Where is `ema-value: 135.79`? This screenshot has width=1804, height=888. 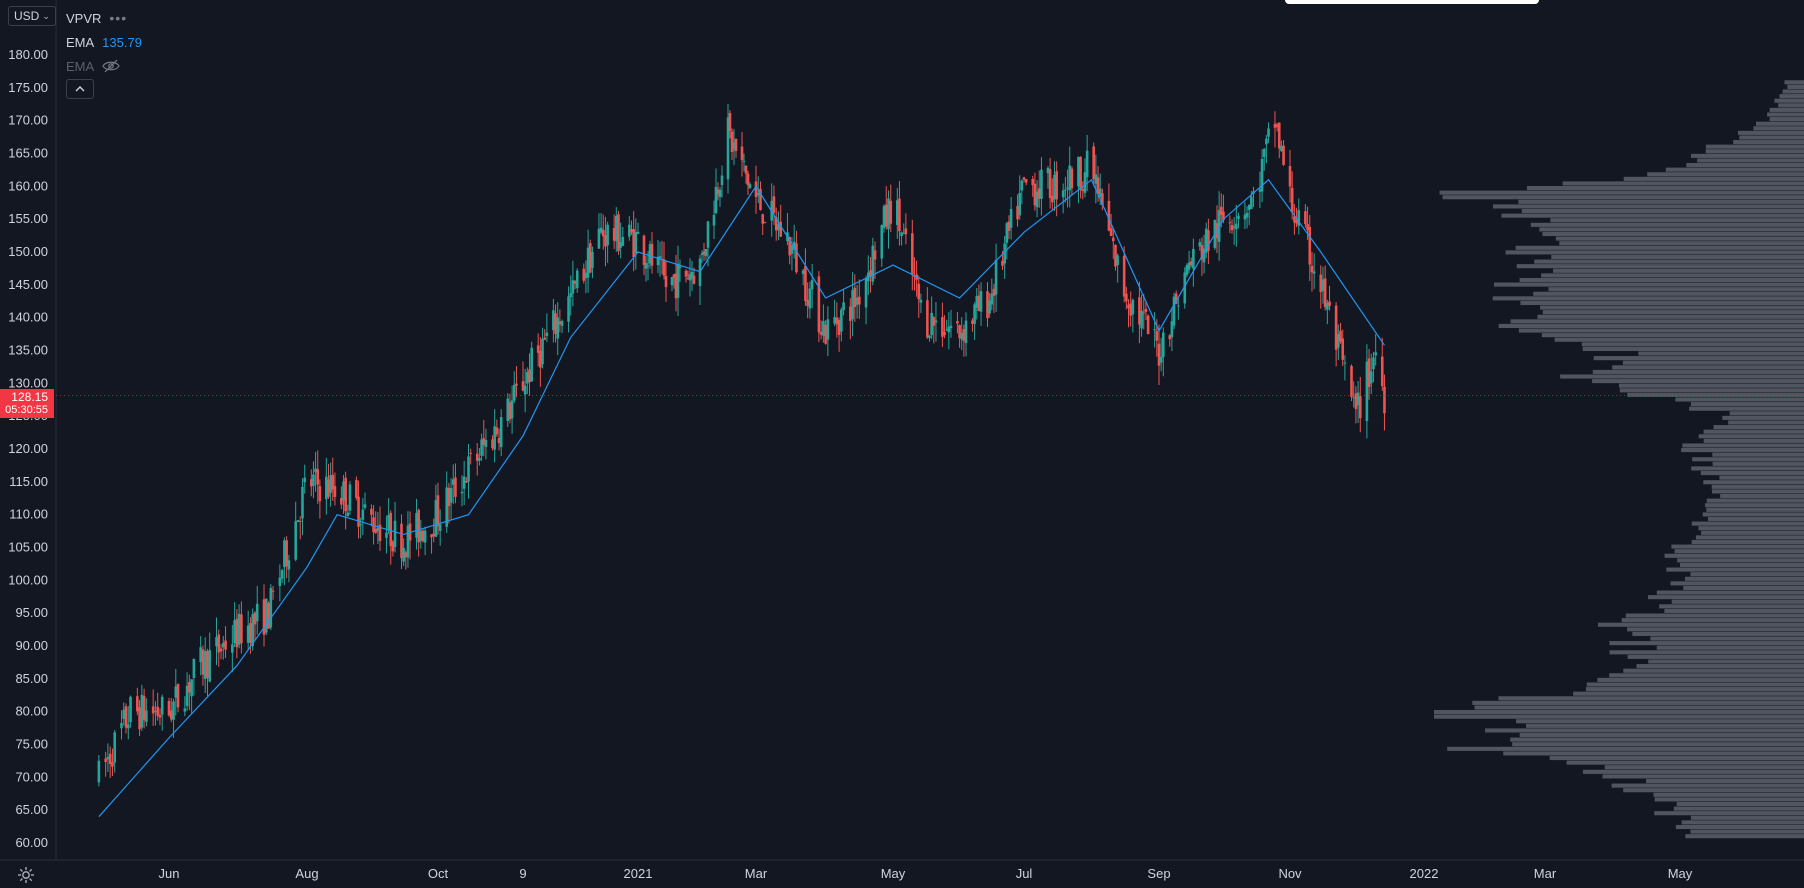 ema-value: 135.79 is located at coordinates (122, 42).